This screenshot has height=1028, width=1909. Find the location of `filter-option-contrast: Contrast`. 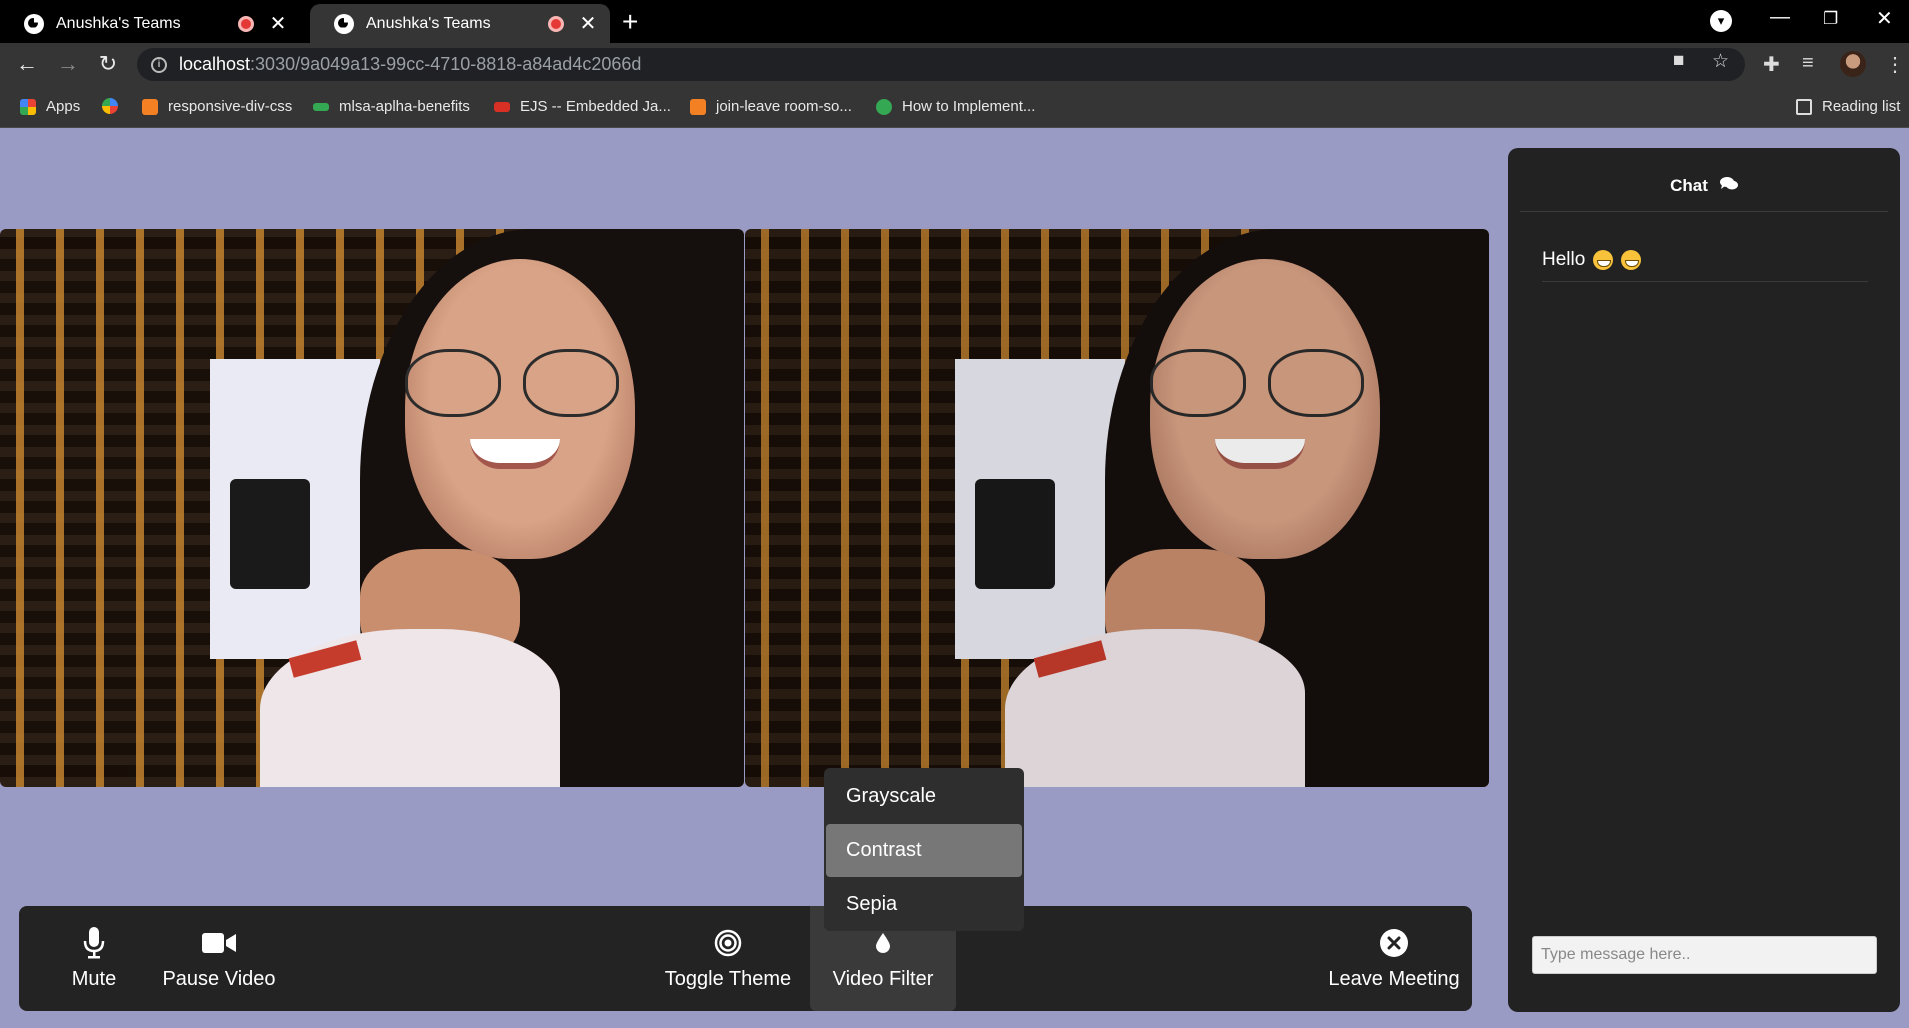

filter-option-contrast: Contrast is located at coordinates (924, 850).